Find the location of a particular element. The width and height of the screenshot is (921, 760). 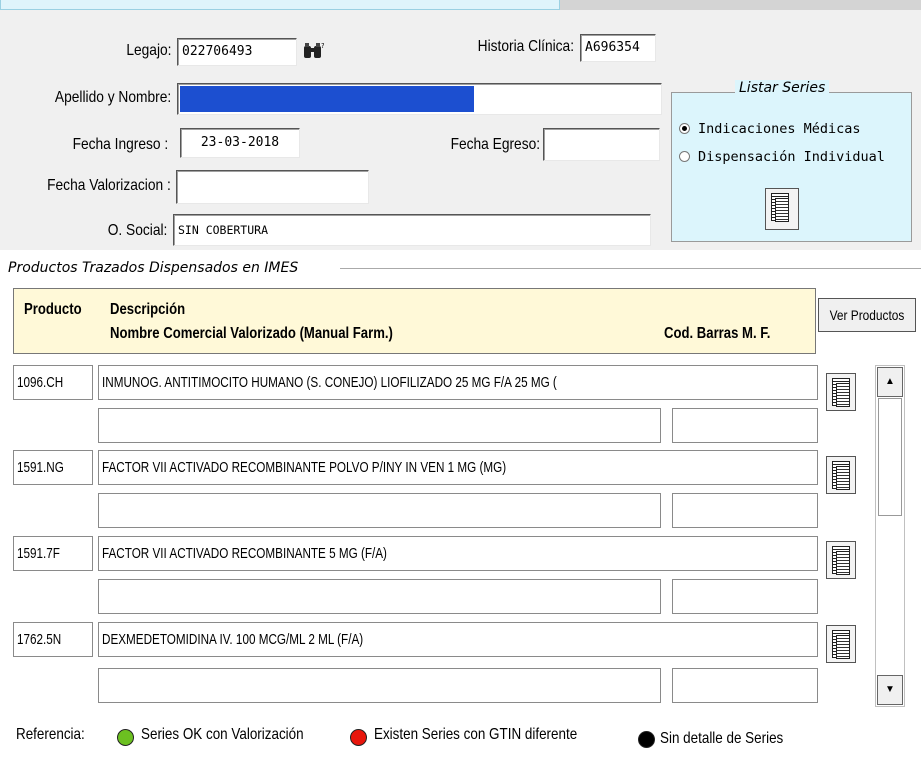

legend-sin-detalle: Sin detalle de Series is located at coordinates (722, 738).